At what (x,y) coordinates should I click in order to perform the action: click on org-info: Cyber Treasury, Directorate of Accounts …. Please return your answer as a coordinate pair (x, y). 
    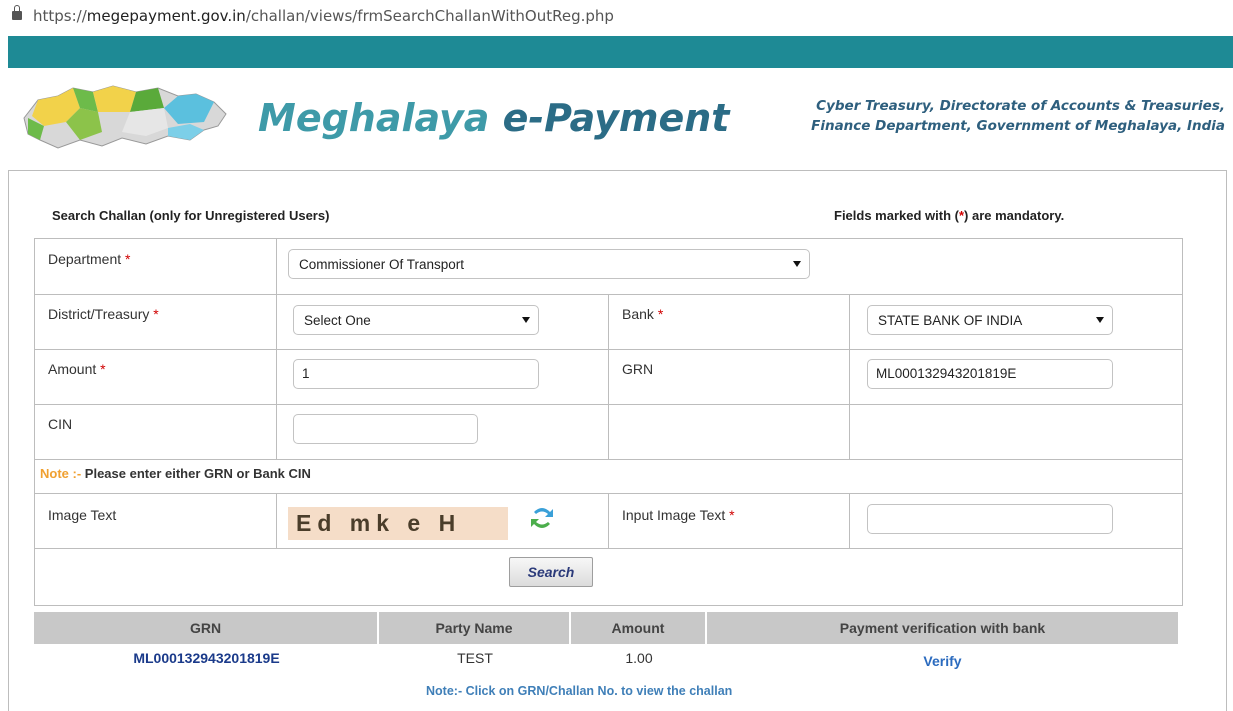
    Looking at the image, I should click on (1018, 116).